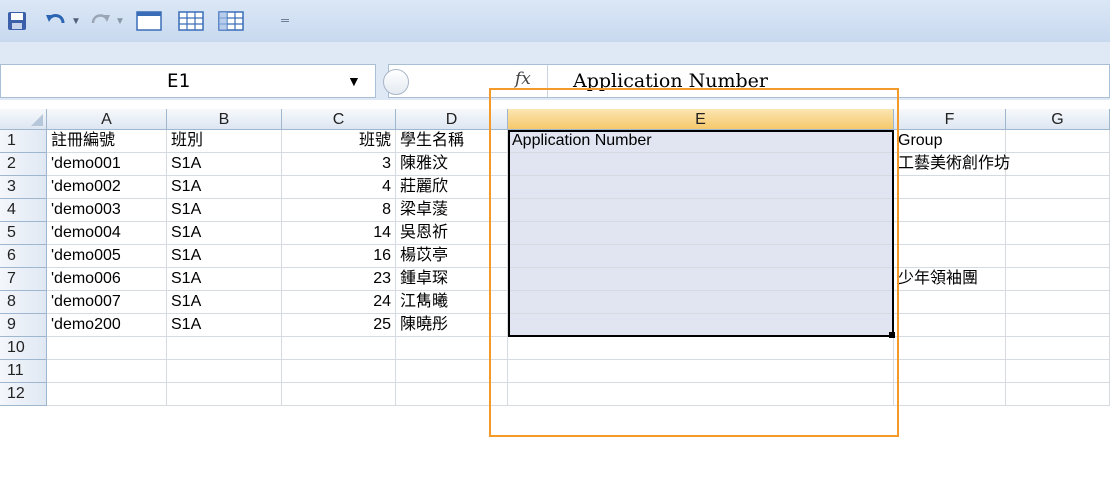 The image size is (1110, 491). Describe the element at coordinates (950, 187) in the screenshot. I see `cell-f3` at that location.